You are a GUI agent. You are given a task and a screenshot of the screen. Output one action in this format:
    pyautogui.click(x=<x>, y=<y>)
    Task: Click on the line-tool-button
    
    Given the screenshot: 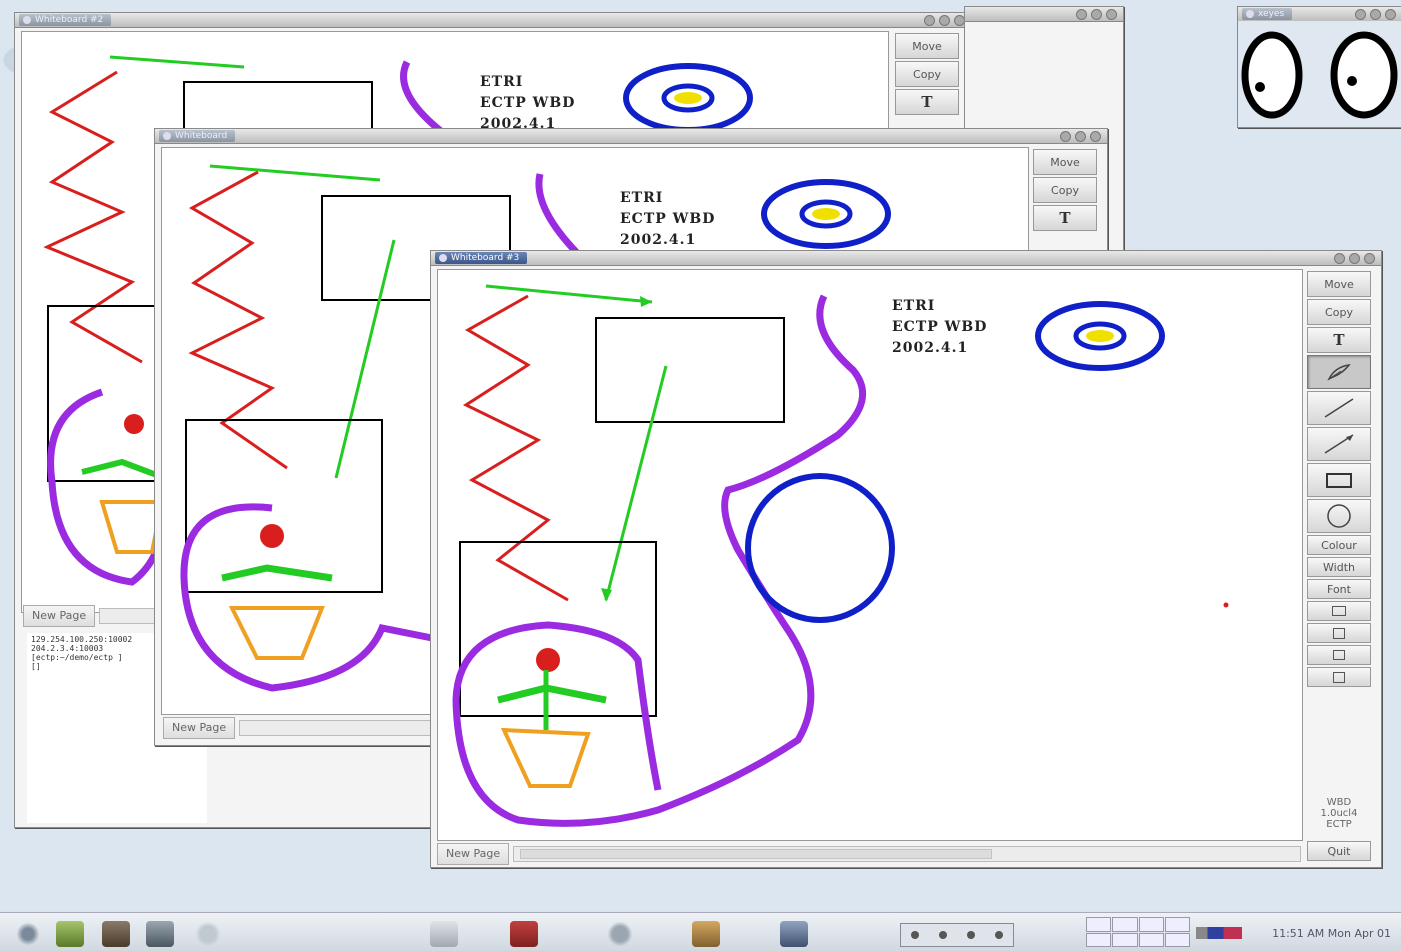 What is the action you would take?
    pyautogui.click(x=1339, y=408)
    